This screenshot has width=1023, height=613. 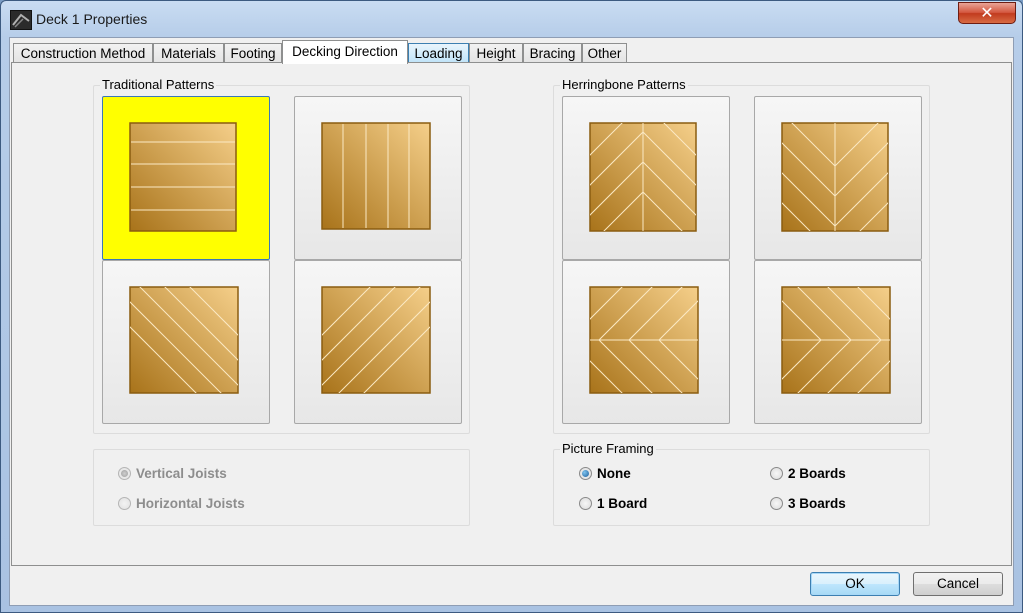 What do you see at coordinates (835, 177) in the screenshot?
I see `herringbone-down-icon` at bounding box center [835, 177].